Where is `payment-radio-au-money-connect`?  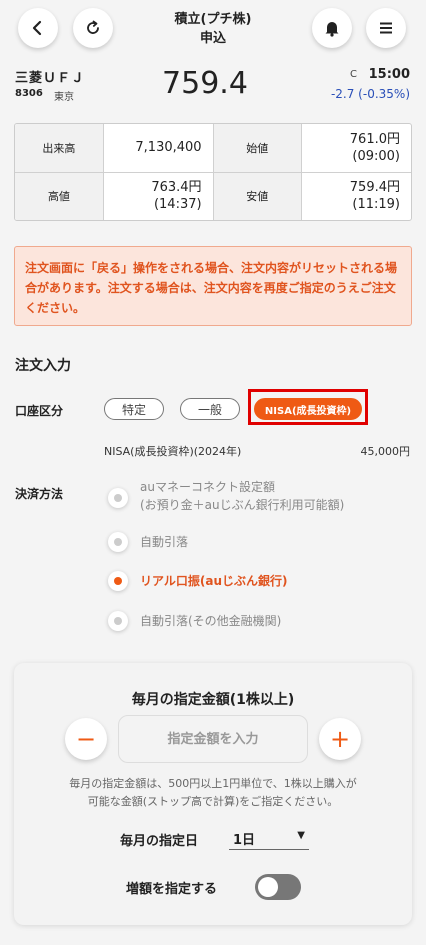 payment-radio-au-money-connect is located at coordinates (118, 498).